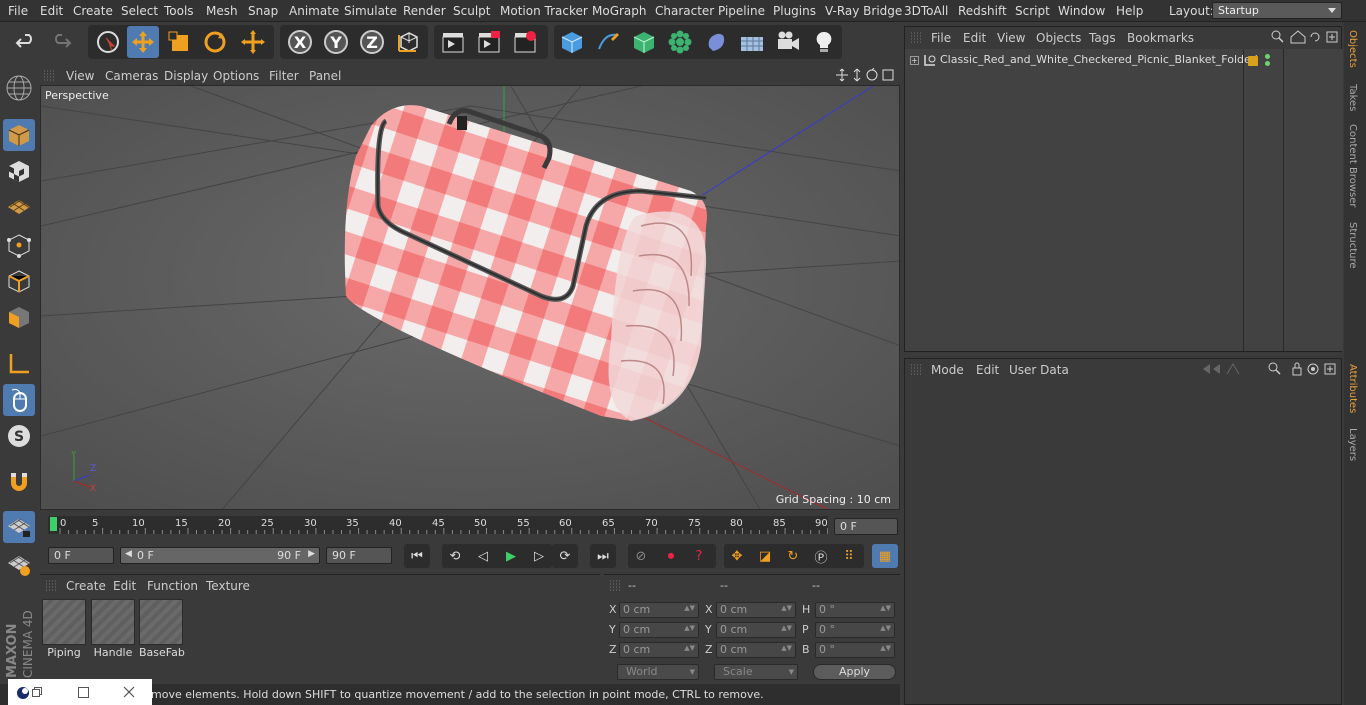 Image resolution: width=1366 pixels, height=705 pixels. Describe the element at coordinates (854, 672) in the screenshot. I see `apply-button: Apply` at that location.